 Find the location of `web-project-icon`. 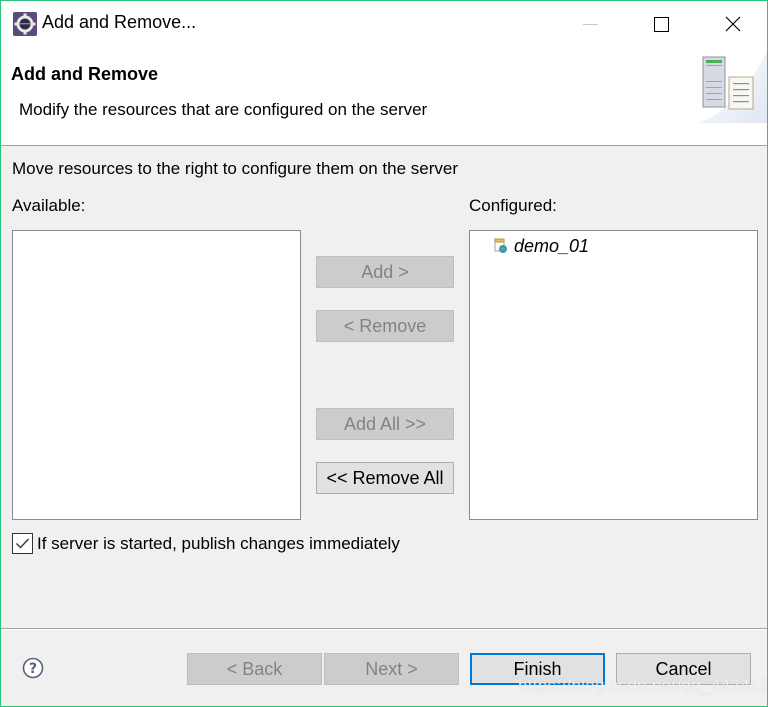

web-project-icon is located at coordinates (500, 245).